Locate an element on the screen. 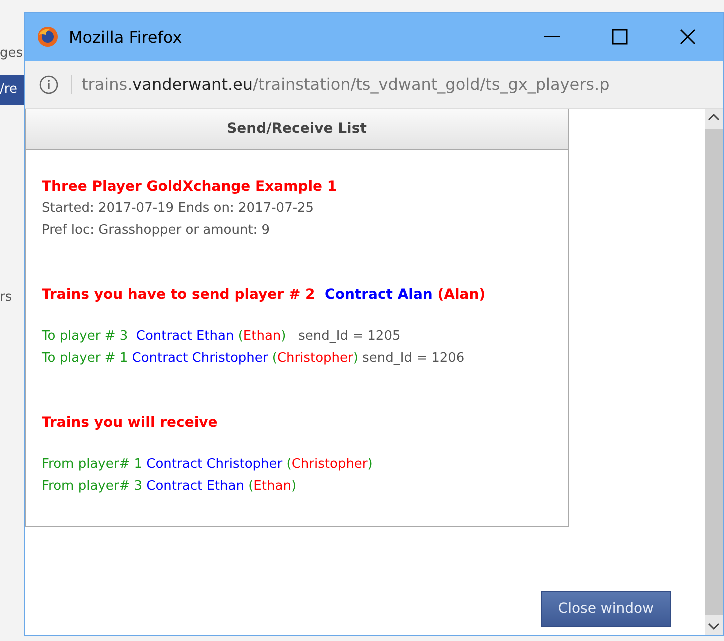 This screenshot has height=641, width=724. close-window-button: Close window is located at coordinates (606, 609).